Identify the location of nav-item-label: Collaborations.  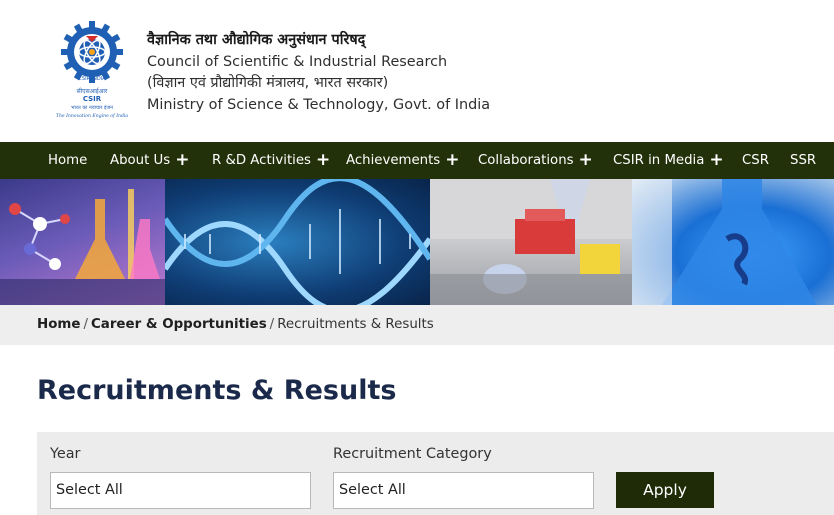
(526, 160).